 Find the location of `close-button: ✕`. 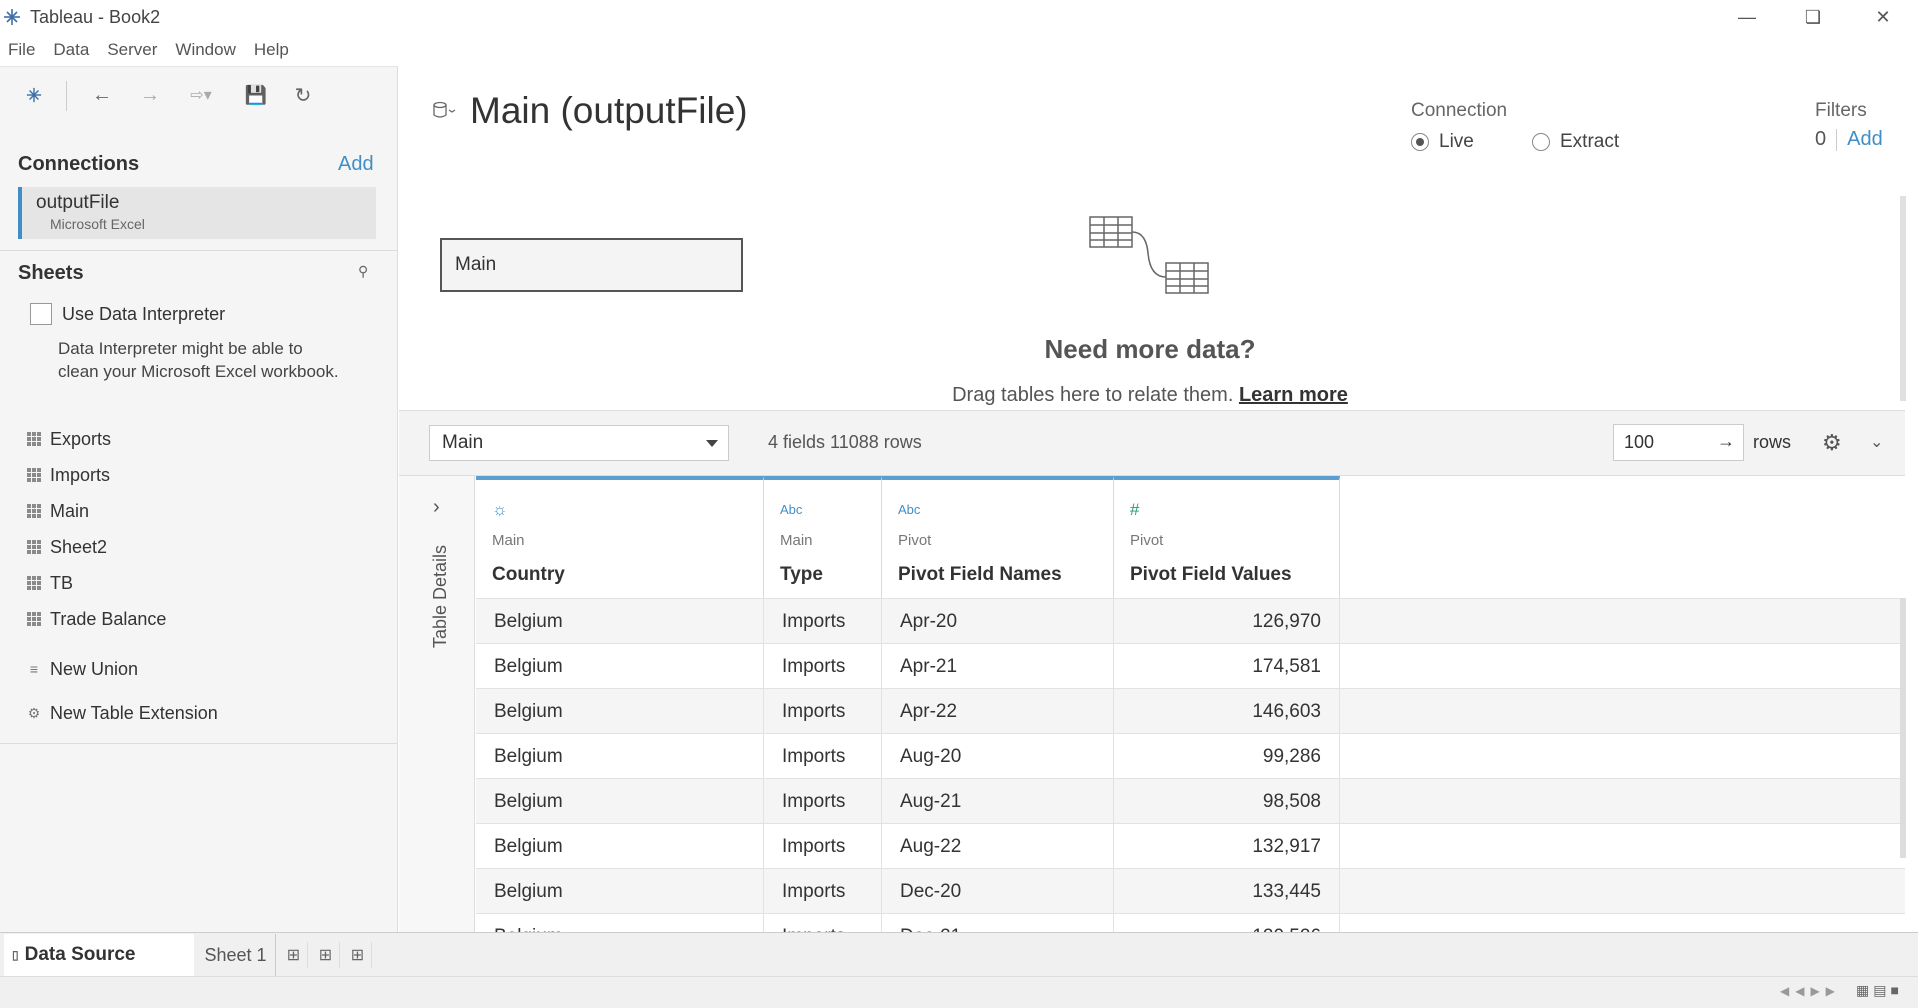

close-button: ✕ is located at coordinates (1883, 17).